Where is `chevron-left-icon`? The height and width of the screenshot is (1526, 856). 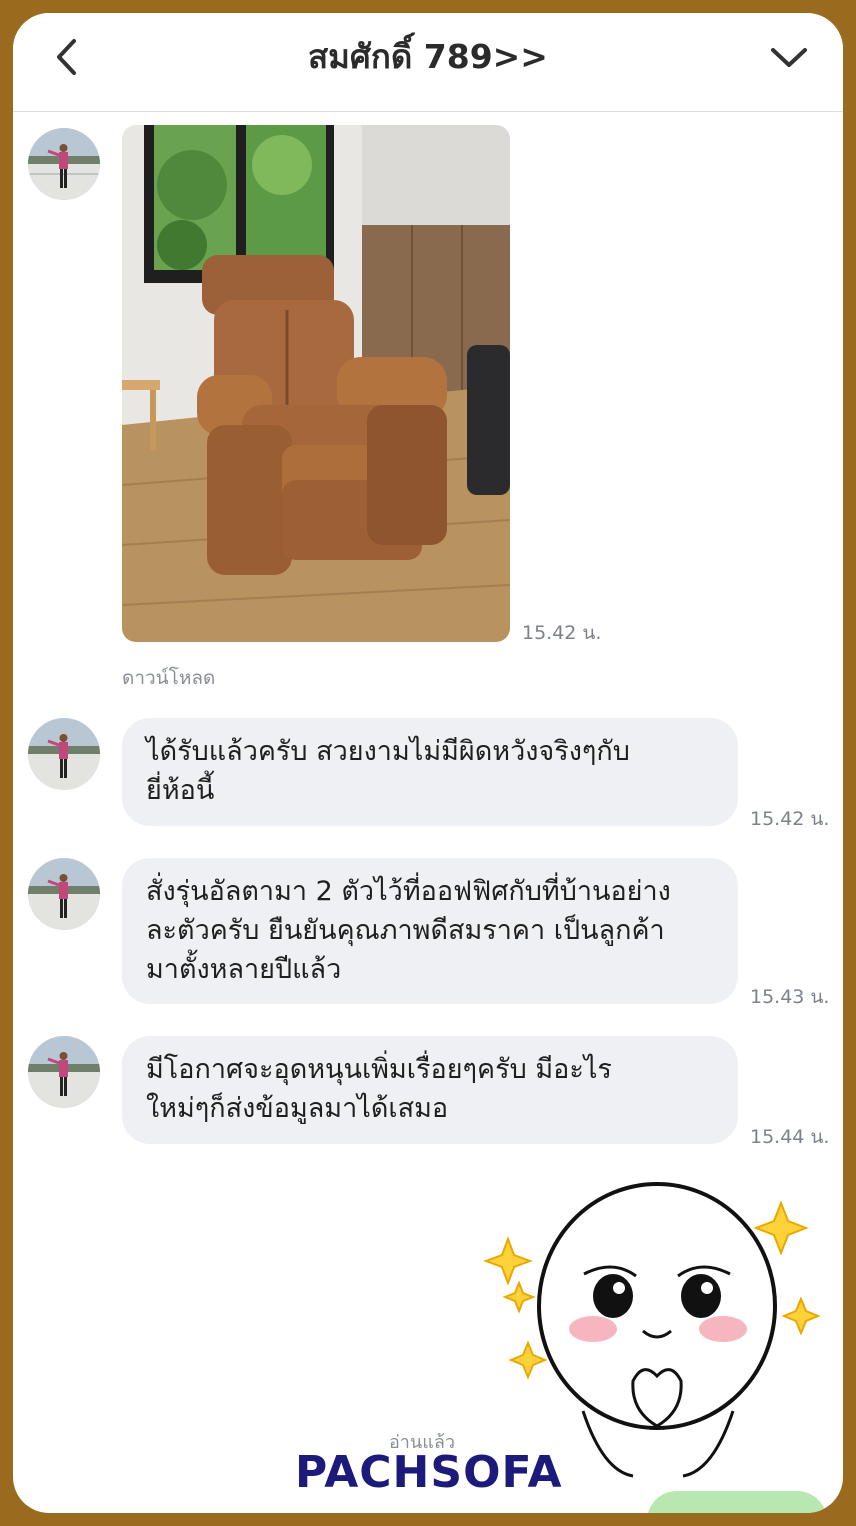 chevron-left-icon is located at coordinates (66, 57).